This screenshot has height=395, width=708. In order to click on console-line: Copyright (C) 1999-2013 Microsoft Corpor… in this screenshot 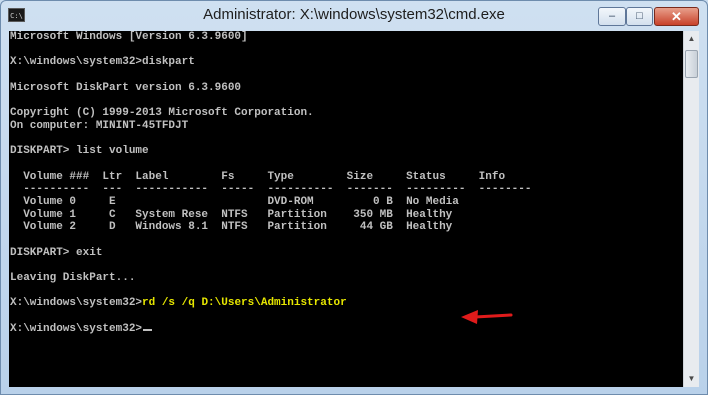, I will do `click(162, 113)`.